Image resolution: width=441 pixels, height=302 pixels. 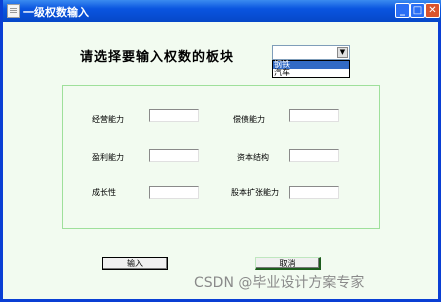 I want to click on sector-dropdown-list: 钢铁 汽车, so click(x=311, y=69).